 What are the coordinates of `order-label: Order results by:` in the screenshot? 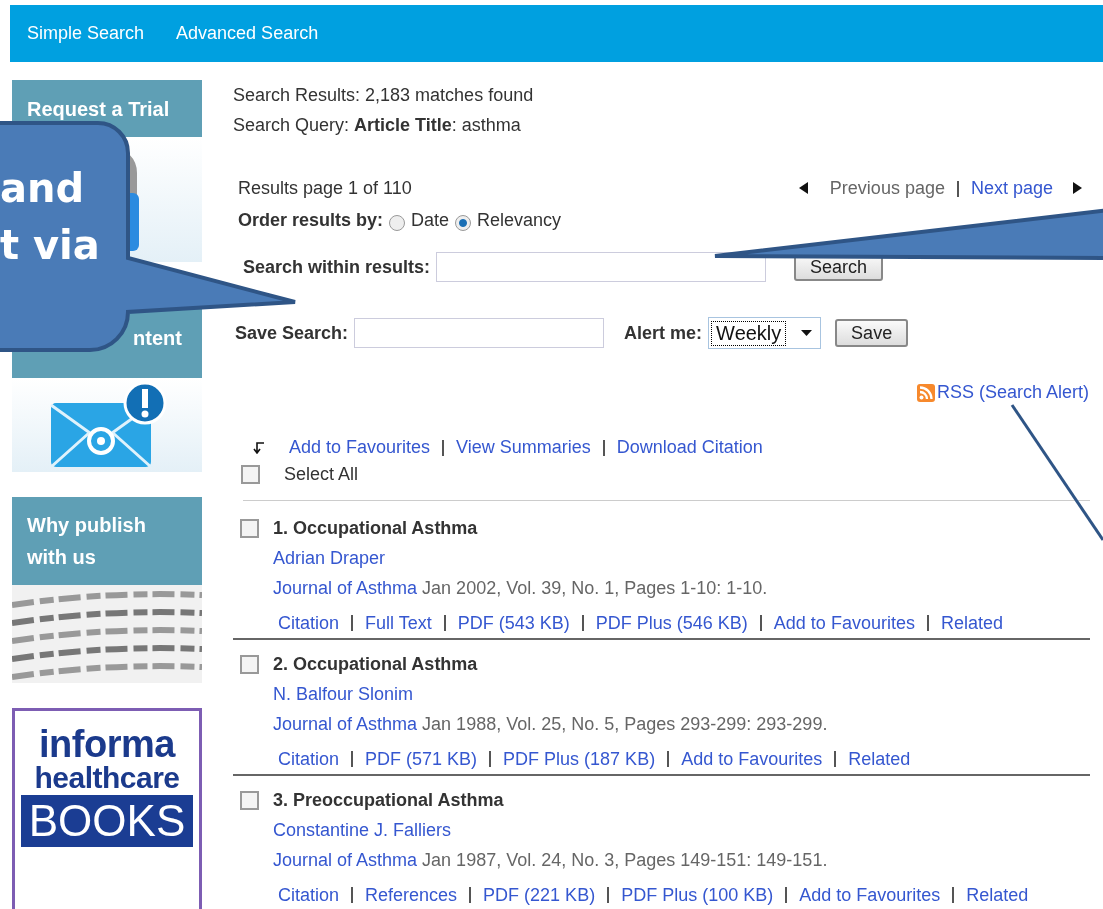 It's located at (311, 220).